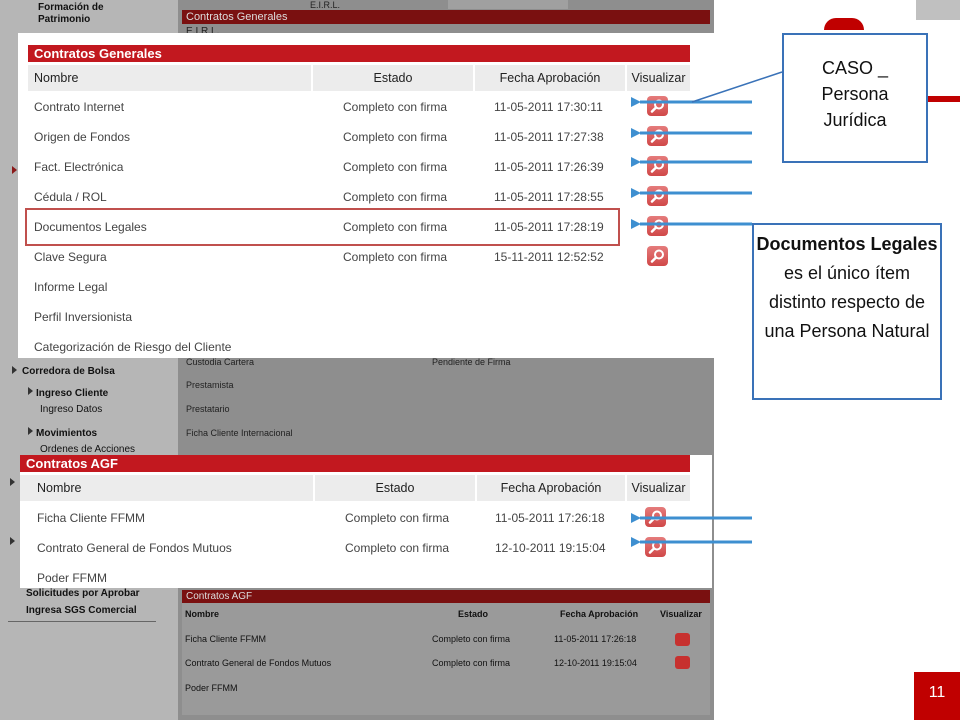 The width and height of the screenshot is (960, 720). Describe the element at coordinates (847, 244) in the screenshot. I see `callout-bold-text: Documentos Legales` at that location.